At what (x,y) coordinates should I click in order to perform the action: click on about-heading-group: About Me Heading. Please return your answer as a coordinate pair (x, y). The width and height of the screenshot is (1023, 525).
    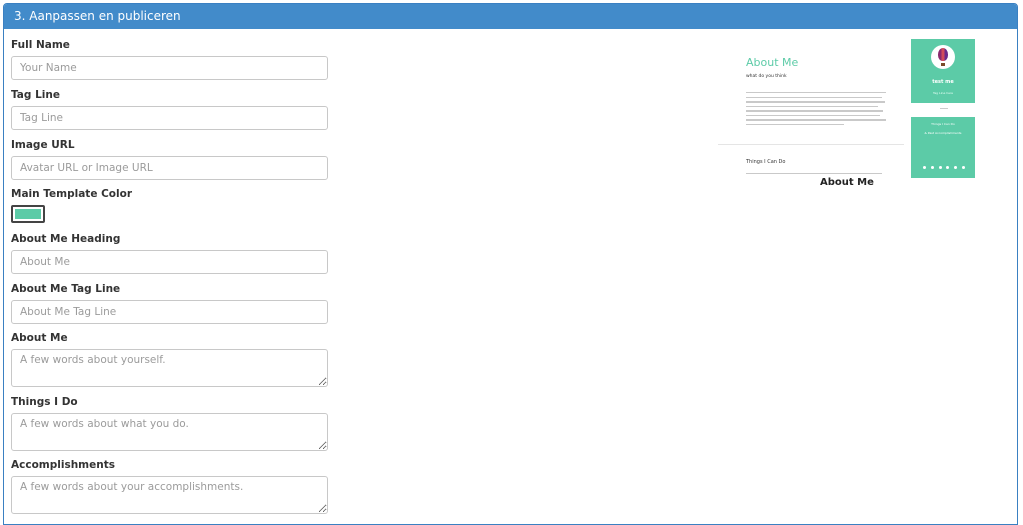
    Looking at the image, I should click on (169, 253).